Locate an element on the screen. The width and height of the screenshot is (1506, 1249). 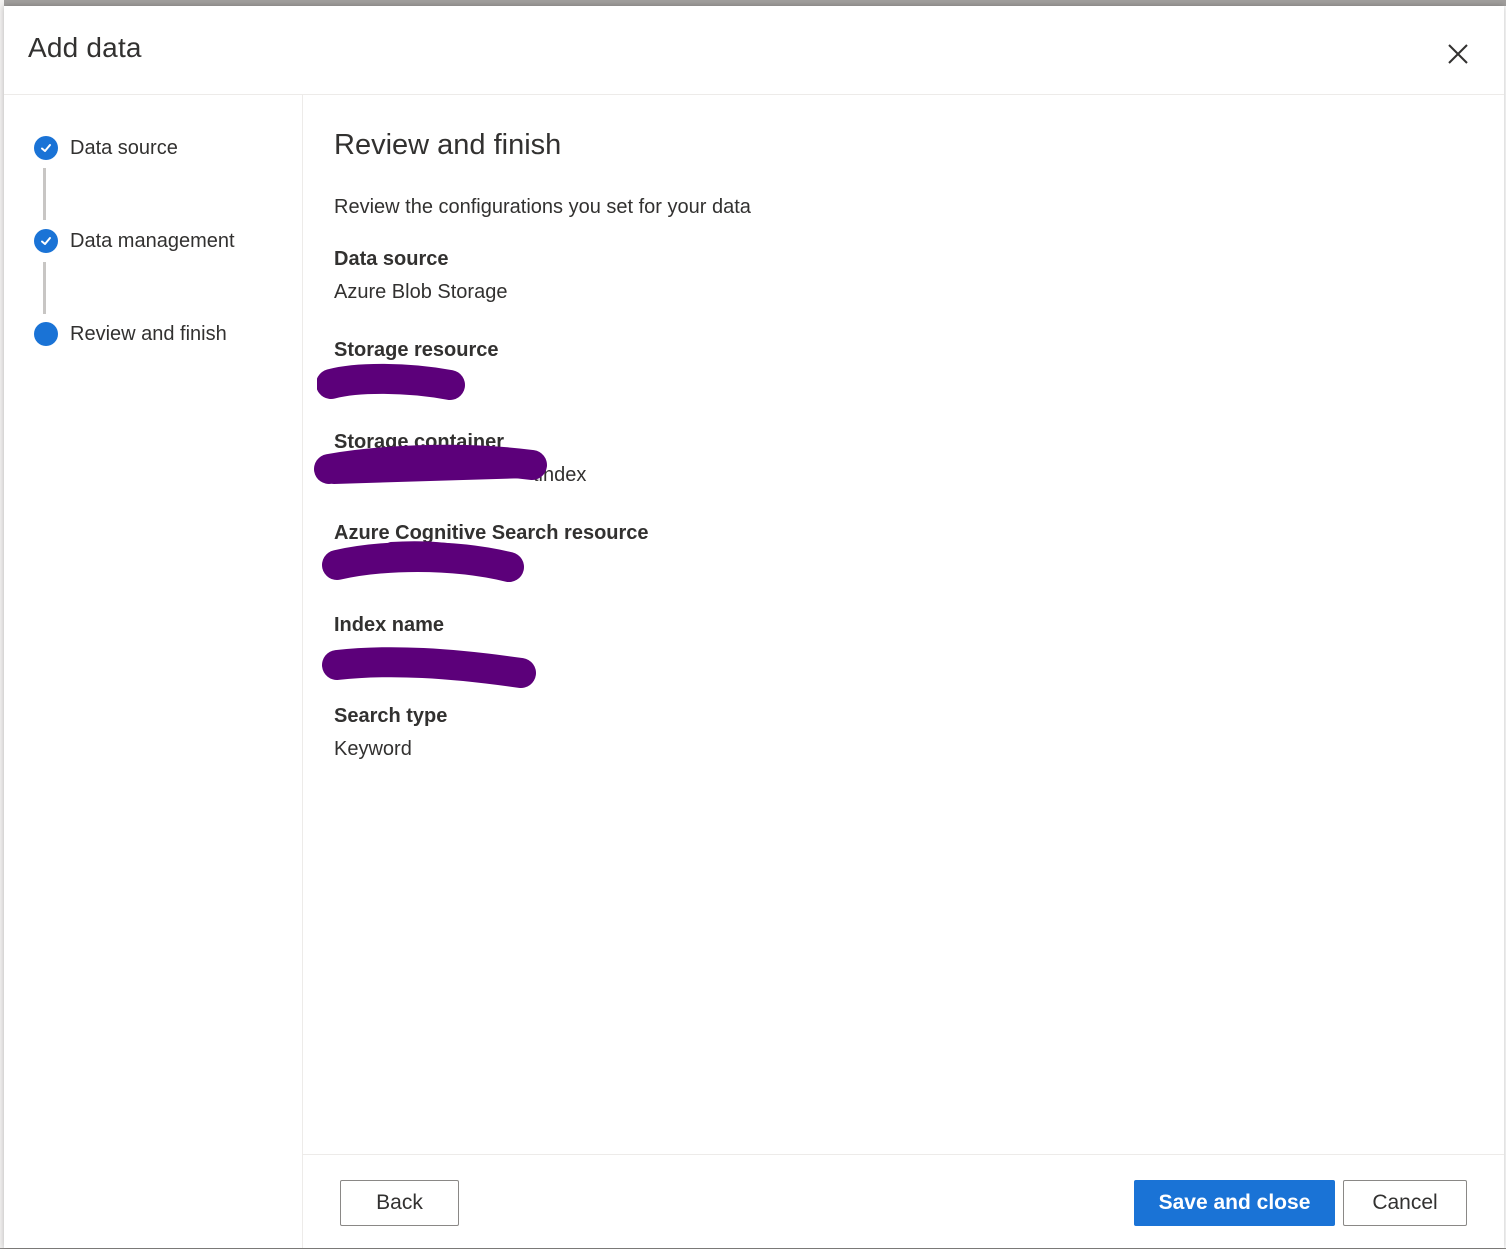
back-button: Back is located at coordinates (399, 1203).